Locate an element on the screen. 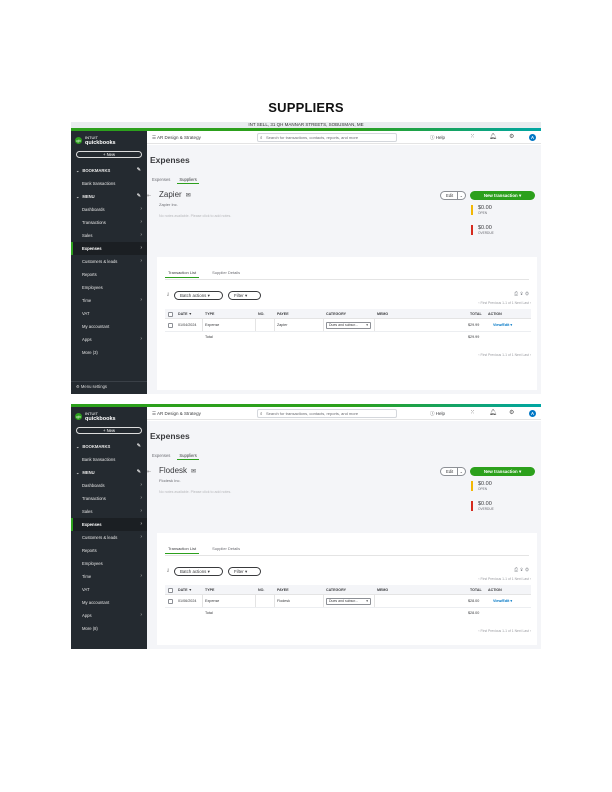 The width and height of the screenshot is (612, 792). sidebar-item-my-accountant: My accountant is located at coordinates (109, 326).